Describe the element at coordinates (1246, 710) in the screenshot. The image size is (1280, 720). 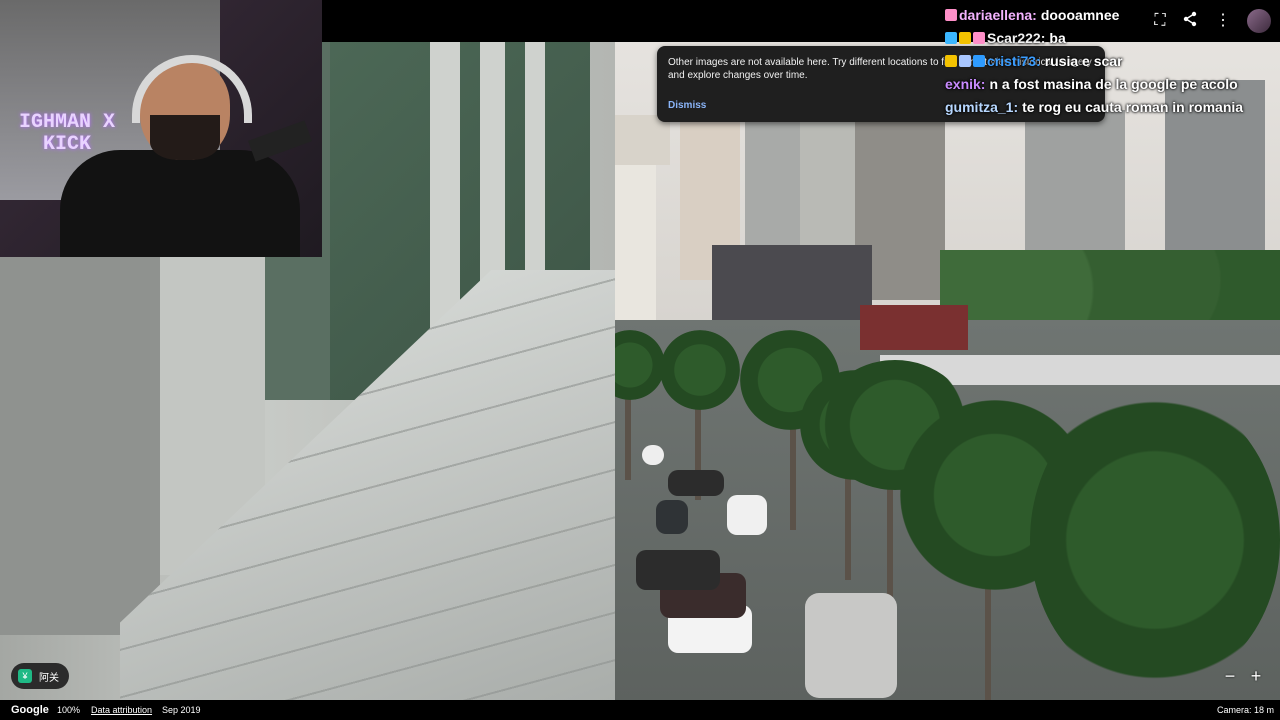
I see `camera-info: Camera: 18 m` at that location.